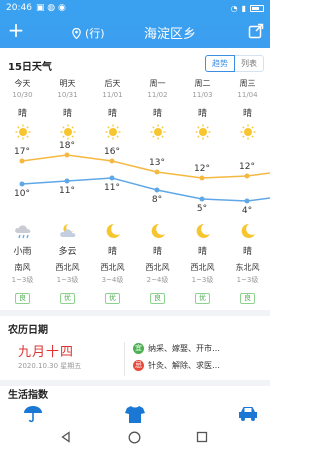 This screenshot has width=320, height=450. What do you see at coordinates (112, 95) in the screenshot?
I see `day-date: 11/01` at bounding box center [112, 95].